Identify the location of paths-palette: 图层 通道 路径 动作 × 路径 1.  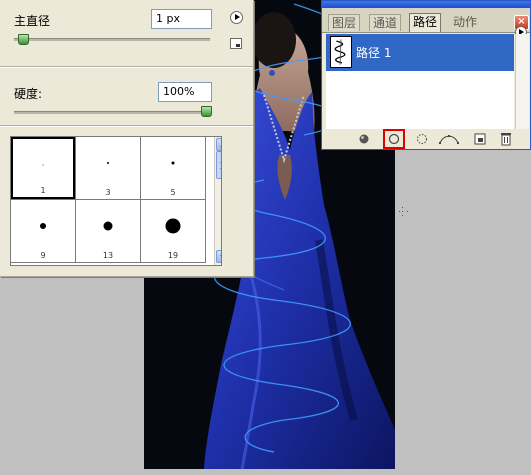
(426, 75).